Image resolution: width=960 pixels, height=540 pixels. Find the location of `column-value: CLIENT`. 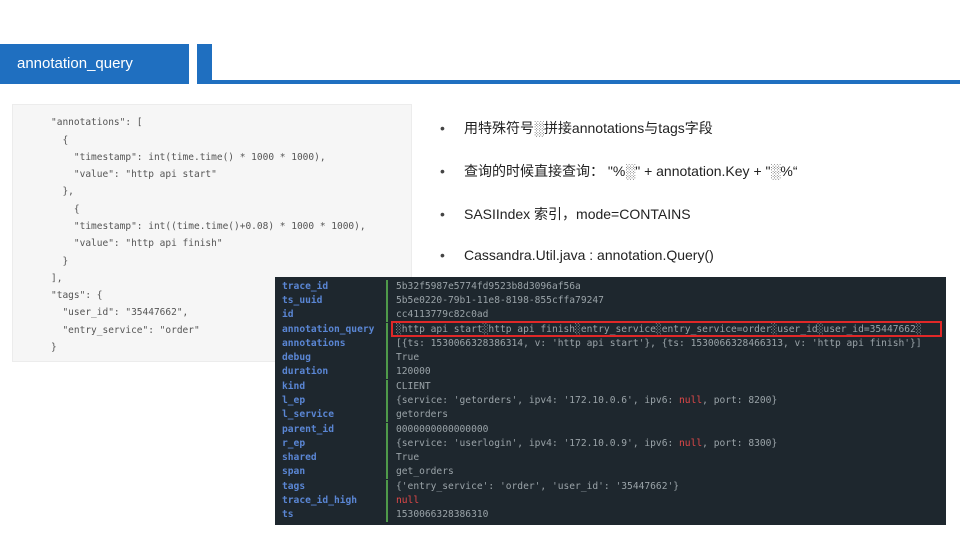

column-value: CLIENT is located at coordinates (413, 386).